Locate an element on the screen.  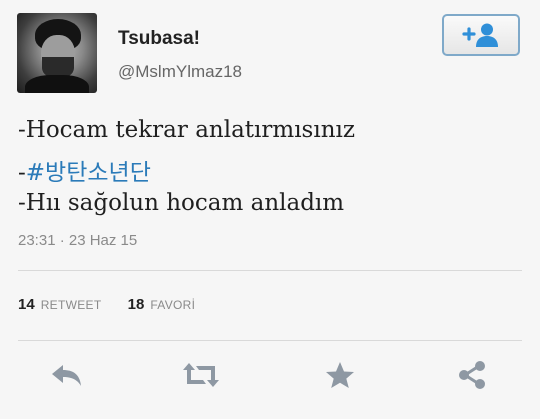
tweet-text-line-3: -Hıı sağolun hocam anladım is located at coordinates (181, 203).